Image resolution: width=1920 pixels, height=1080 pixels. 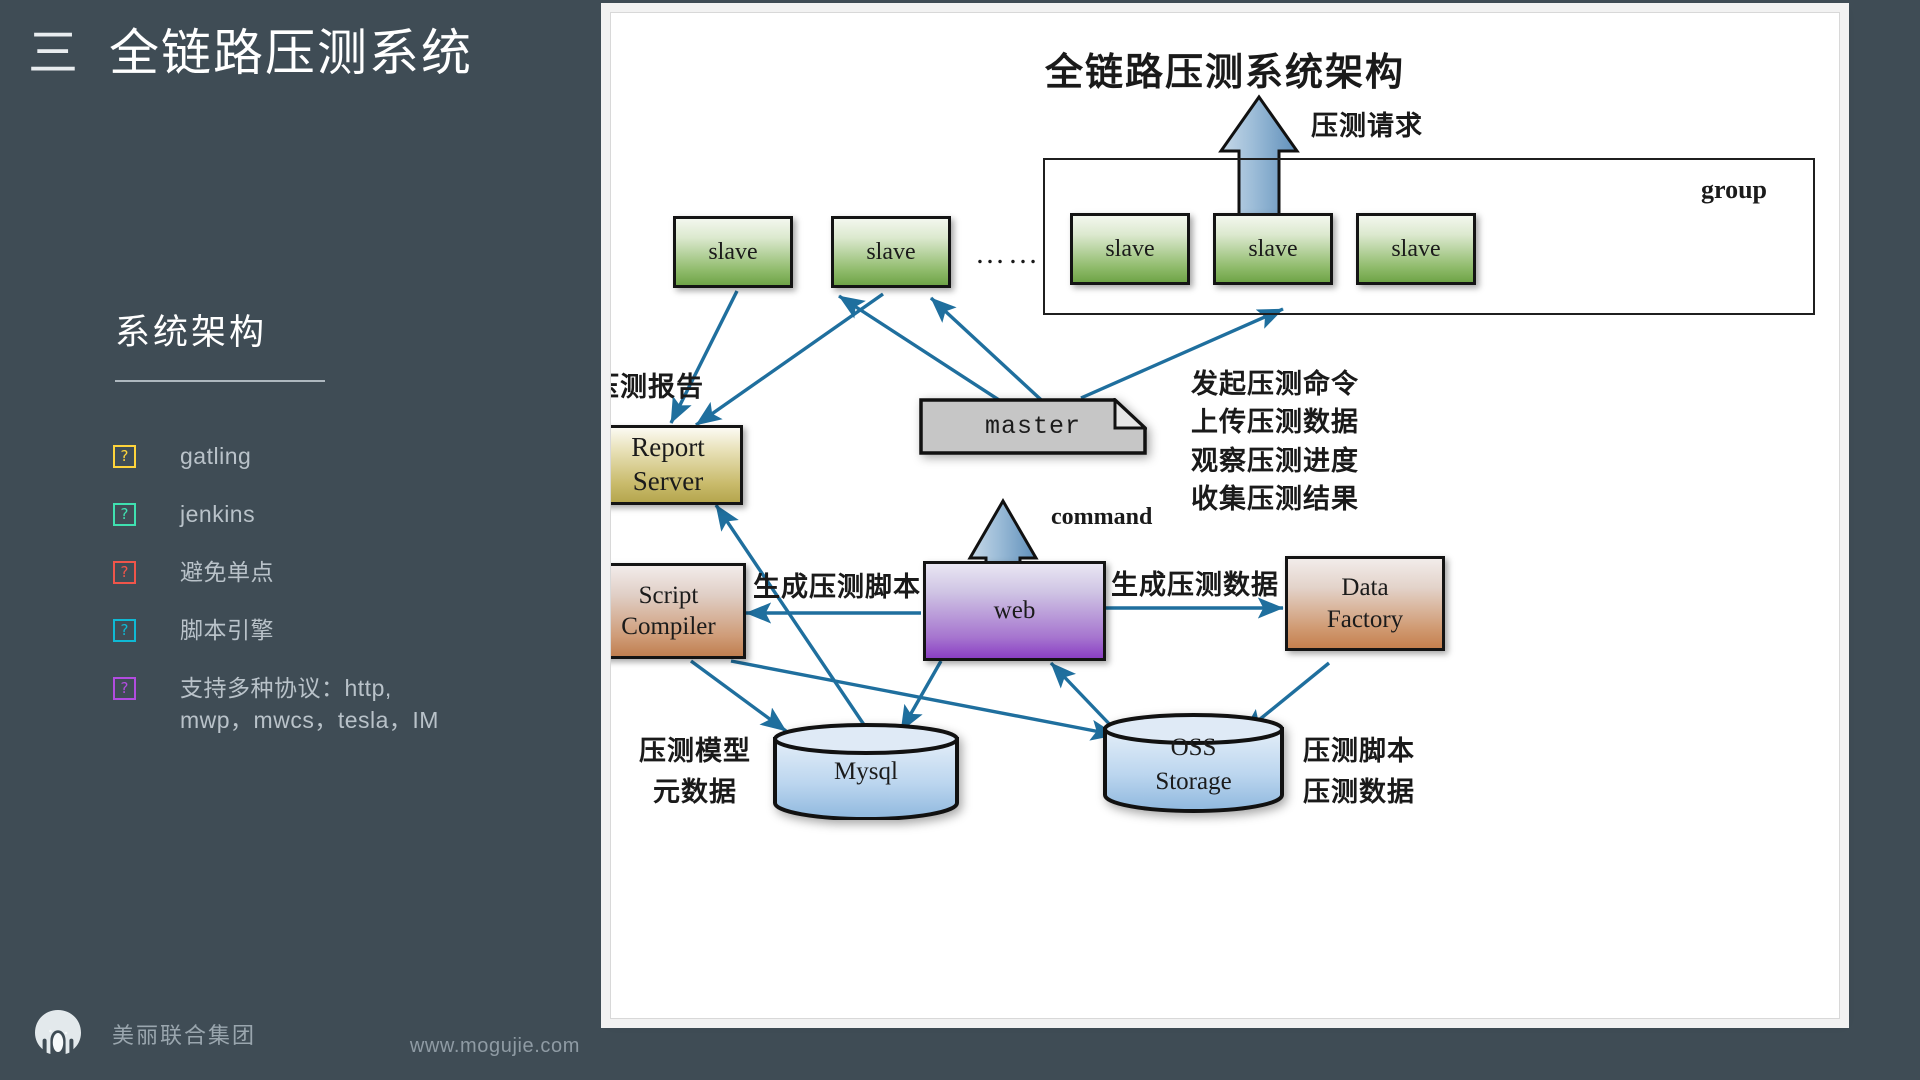 I want to click on list-item-label: jenkins, so click(x=218, y=514).